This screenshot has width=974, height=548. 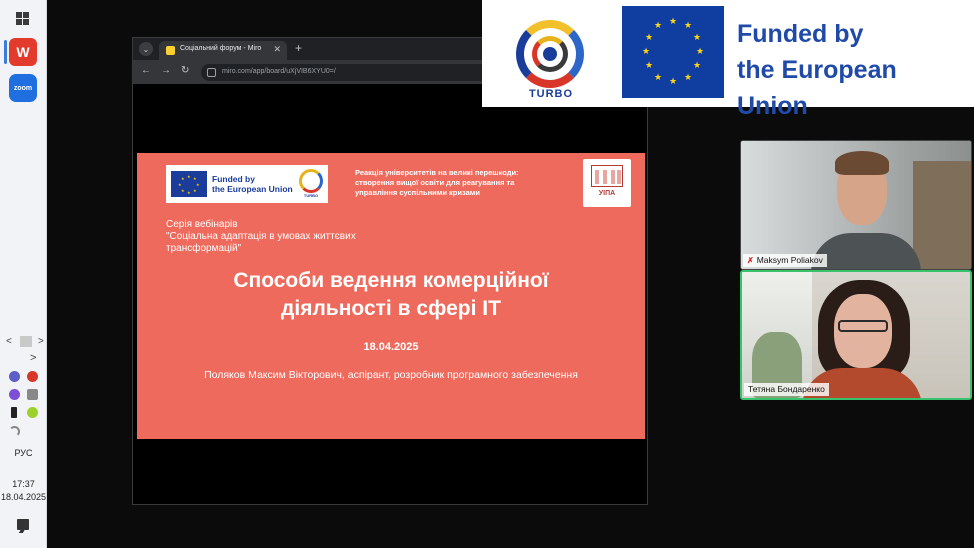 I want to click on new-tab-icon: +, so click(x=298, y=48).